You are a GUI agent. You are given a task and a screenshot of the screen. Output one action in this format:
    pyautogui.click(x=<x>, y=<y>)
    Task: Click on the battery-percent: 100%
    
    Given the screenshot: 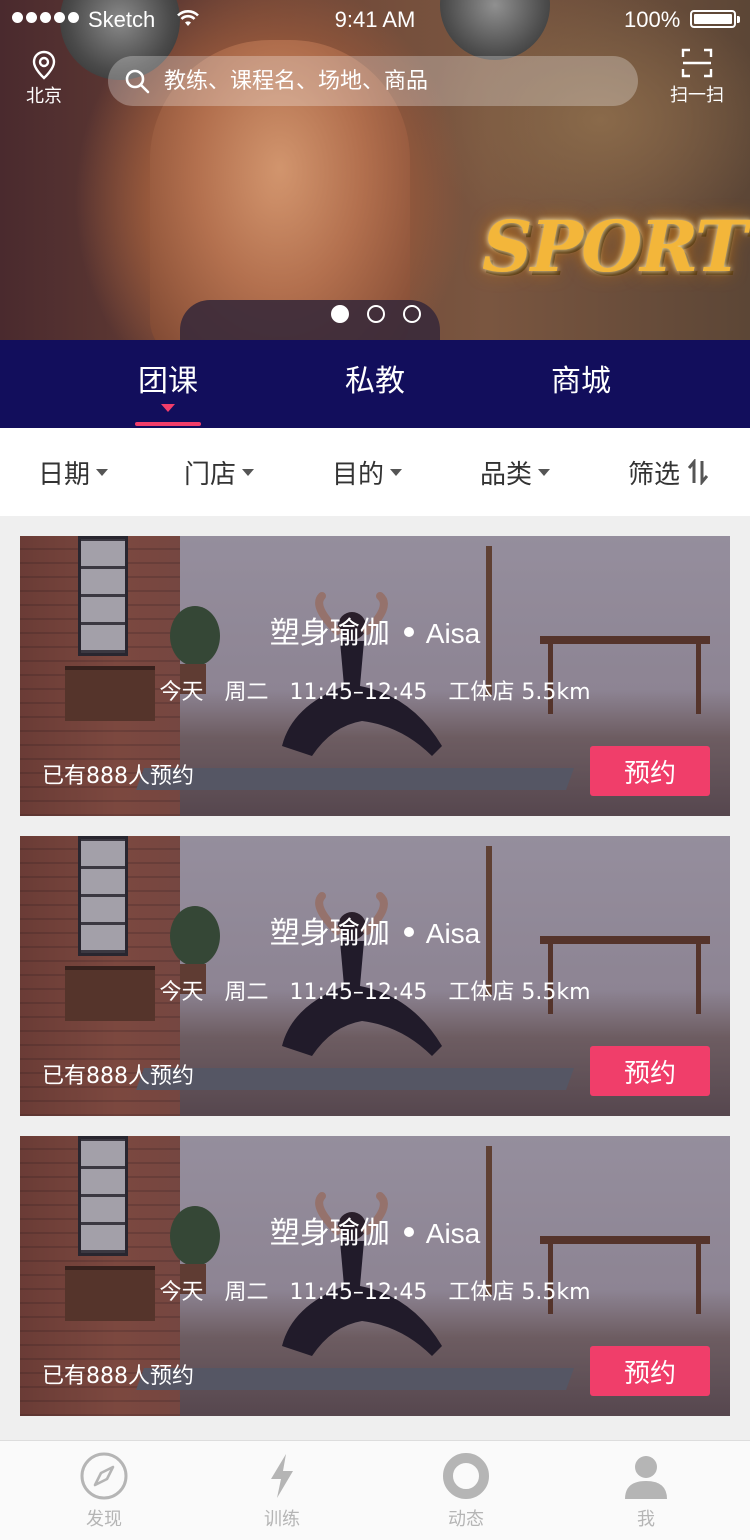 What is the action you would take?
    pyautogui.click(x=652, y=19)
    